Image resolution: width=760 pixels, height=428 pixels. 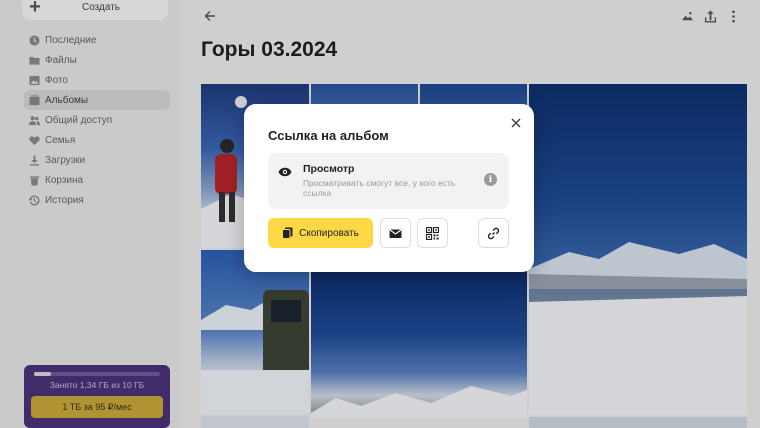 I want to click on link-icon, so click(x=493, y=233).